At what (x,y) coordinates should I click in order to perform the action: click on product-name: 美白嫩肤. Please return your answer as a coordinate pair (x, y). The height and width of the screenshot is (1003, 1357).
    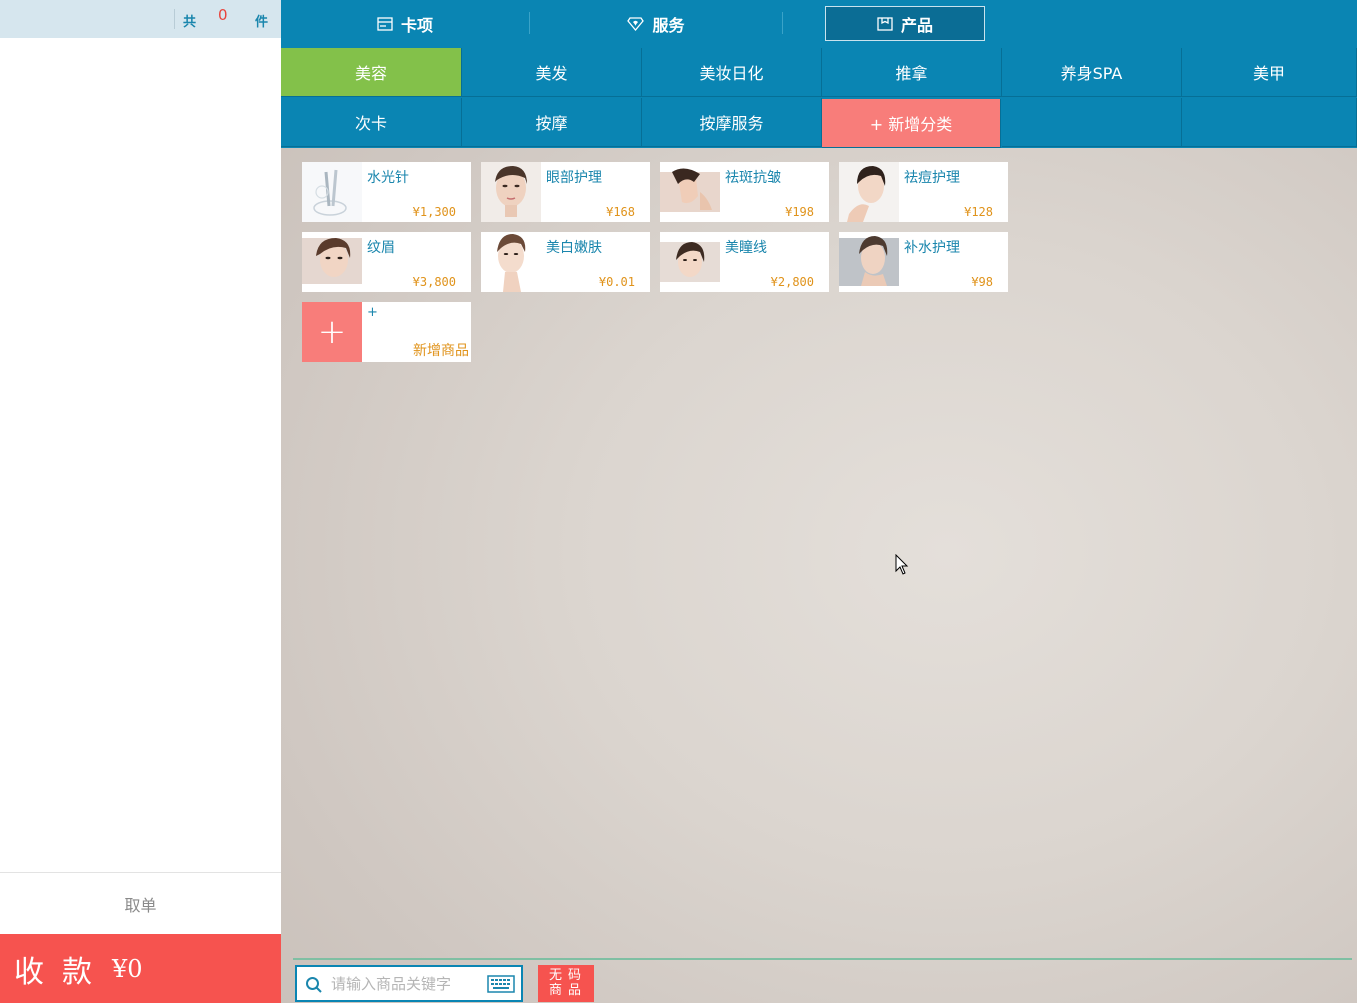
    Looking at the image, I should click on (574, 248).